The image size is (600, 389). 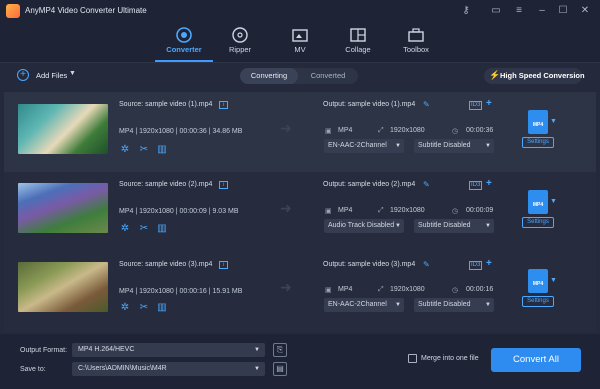 What do you see at coordinates (44, 350) in the screenshot?
I see `output-format-label: Output Format:` at bounding box center [44, 350].